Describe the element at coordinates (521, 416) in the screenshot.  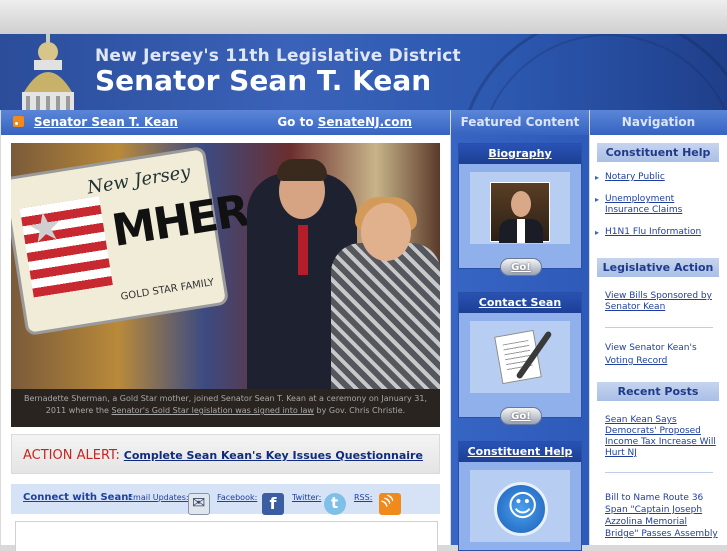
I see `contact-go-button: Go!` at that location.